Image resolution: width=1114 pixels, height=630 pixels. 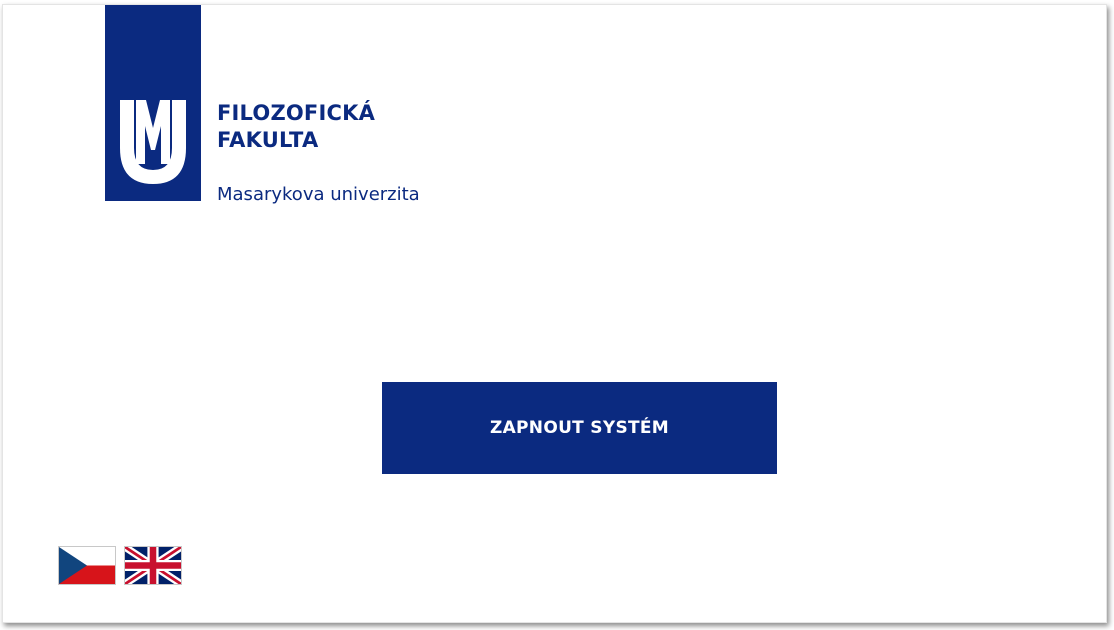 I want to click on language-czech-button, so click(x=87, y=565).